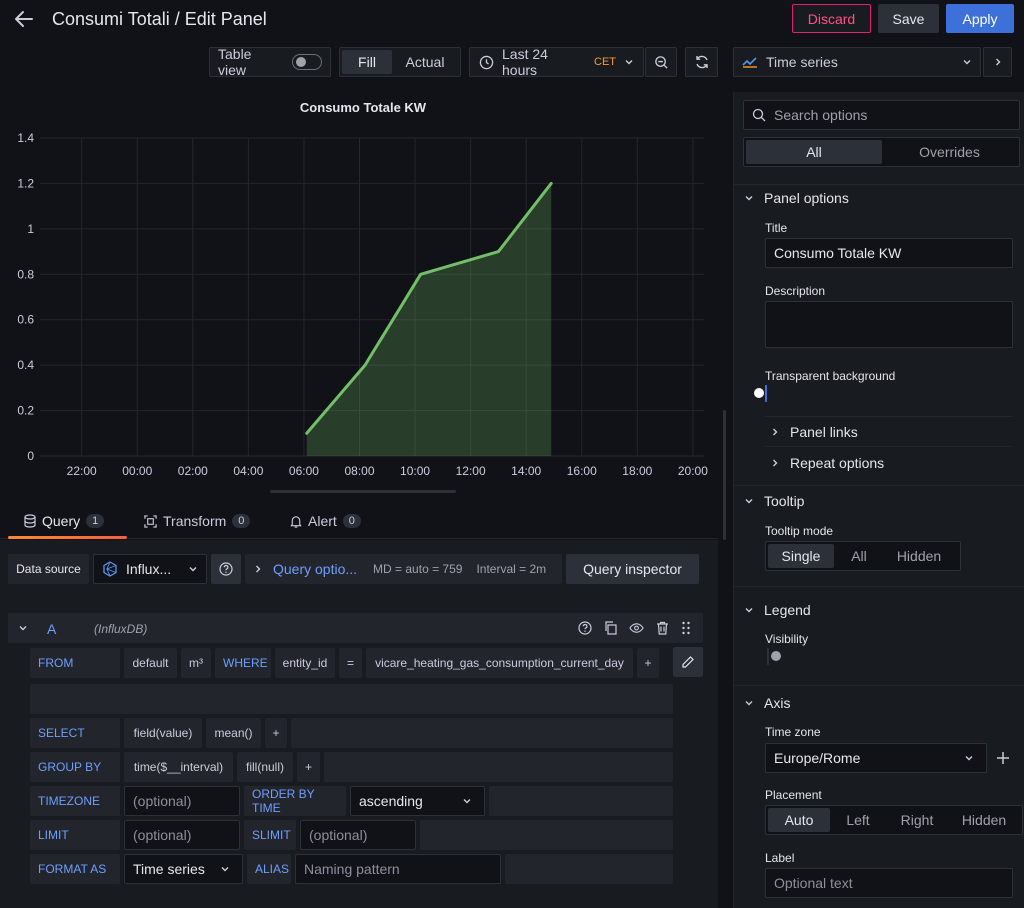  Describe the element at coordinates (358, 835) in the screenshot. I see `slimit-input: (optional)` at that location.